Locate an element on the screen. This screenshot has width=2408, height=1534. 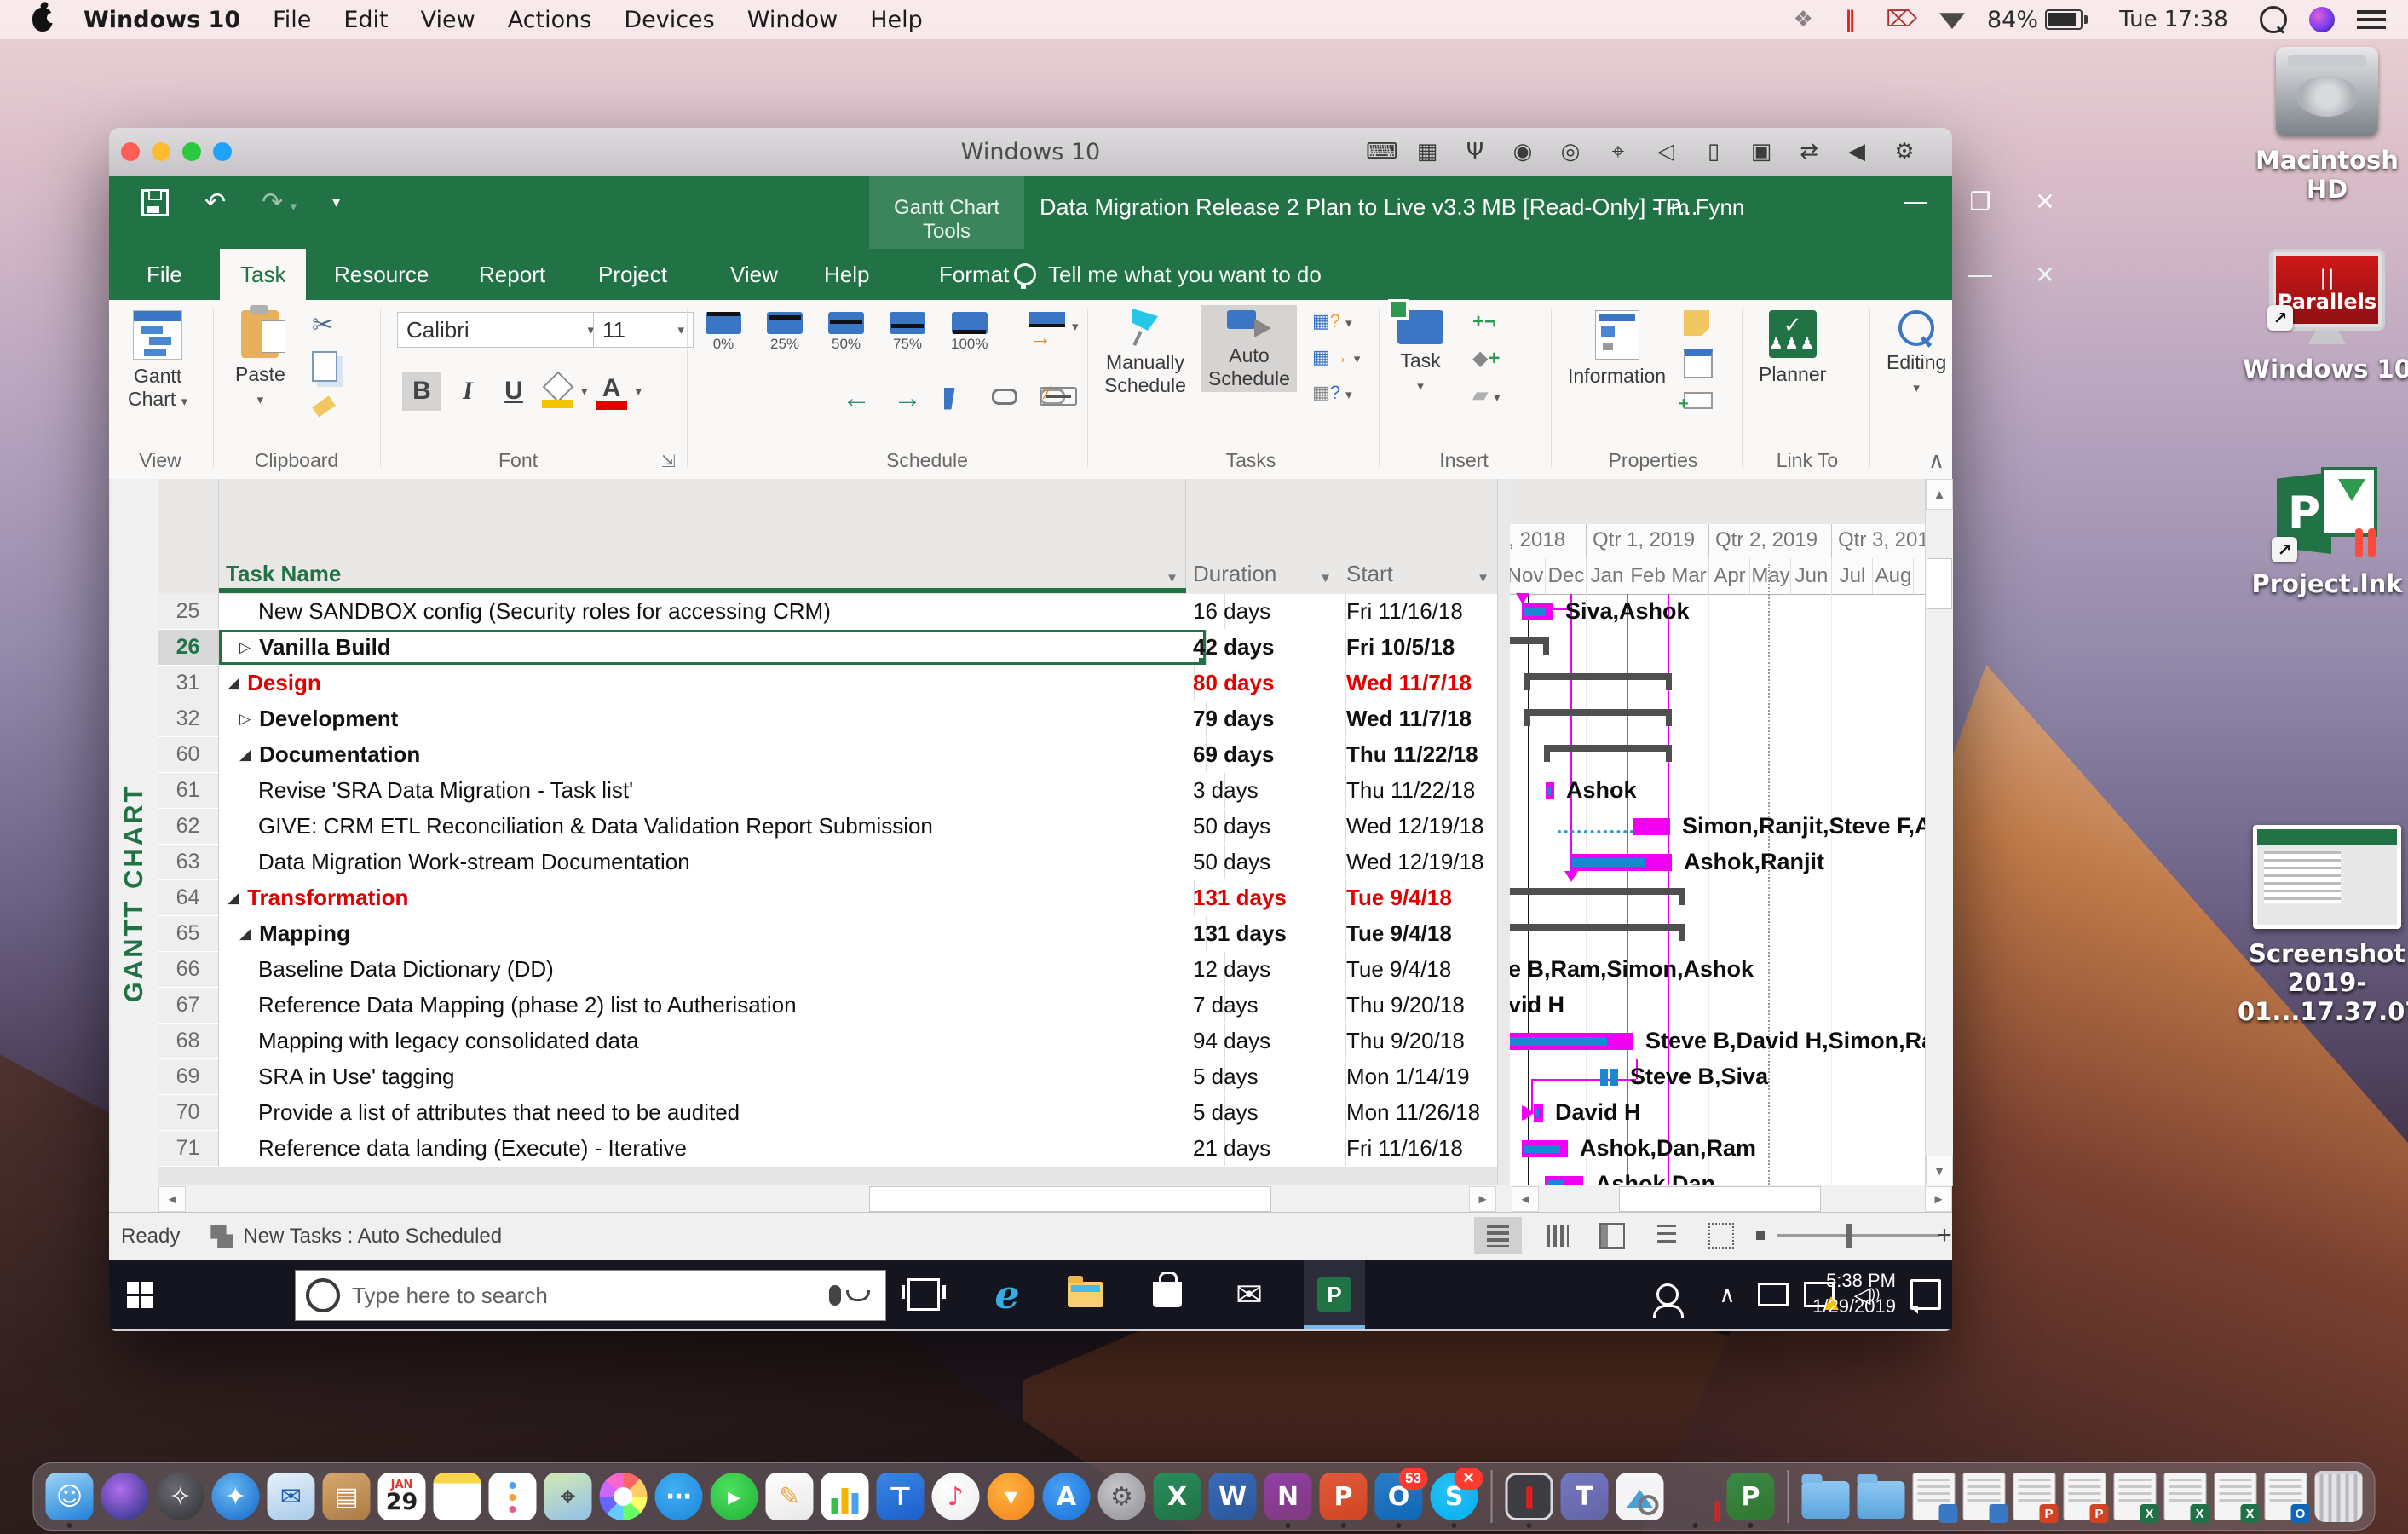
row-number-69: 69 is located at coordinates (188, 1076).